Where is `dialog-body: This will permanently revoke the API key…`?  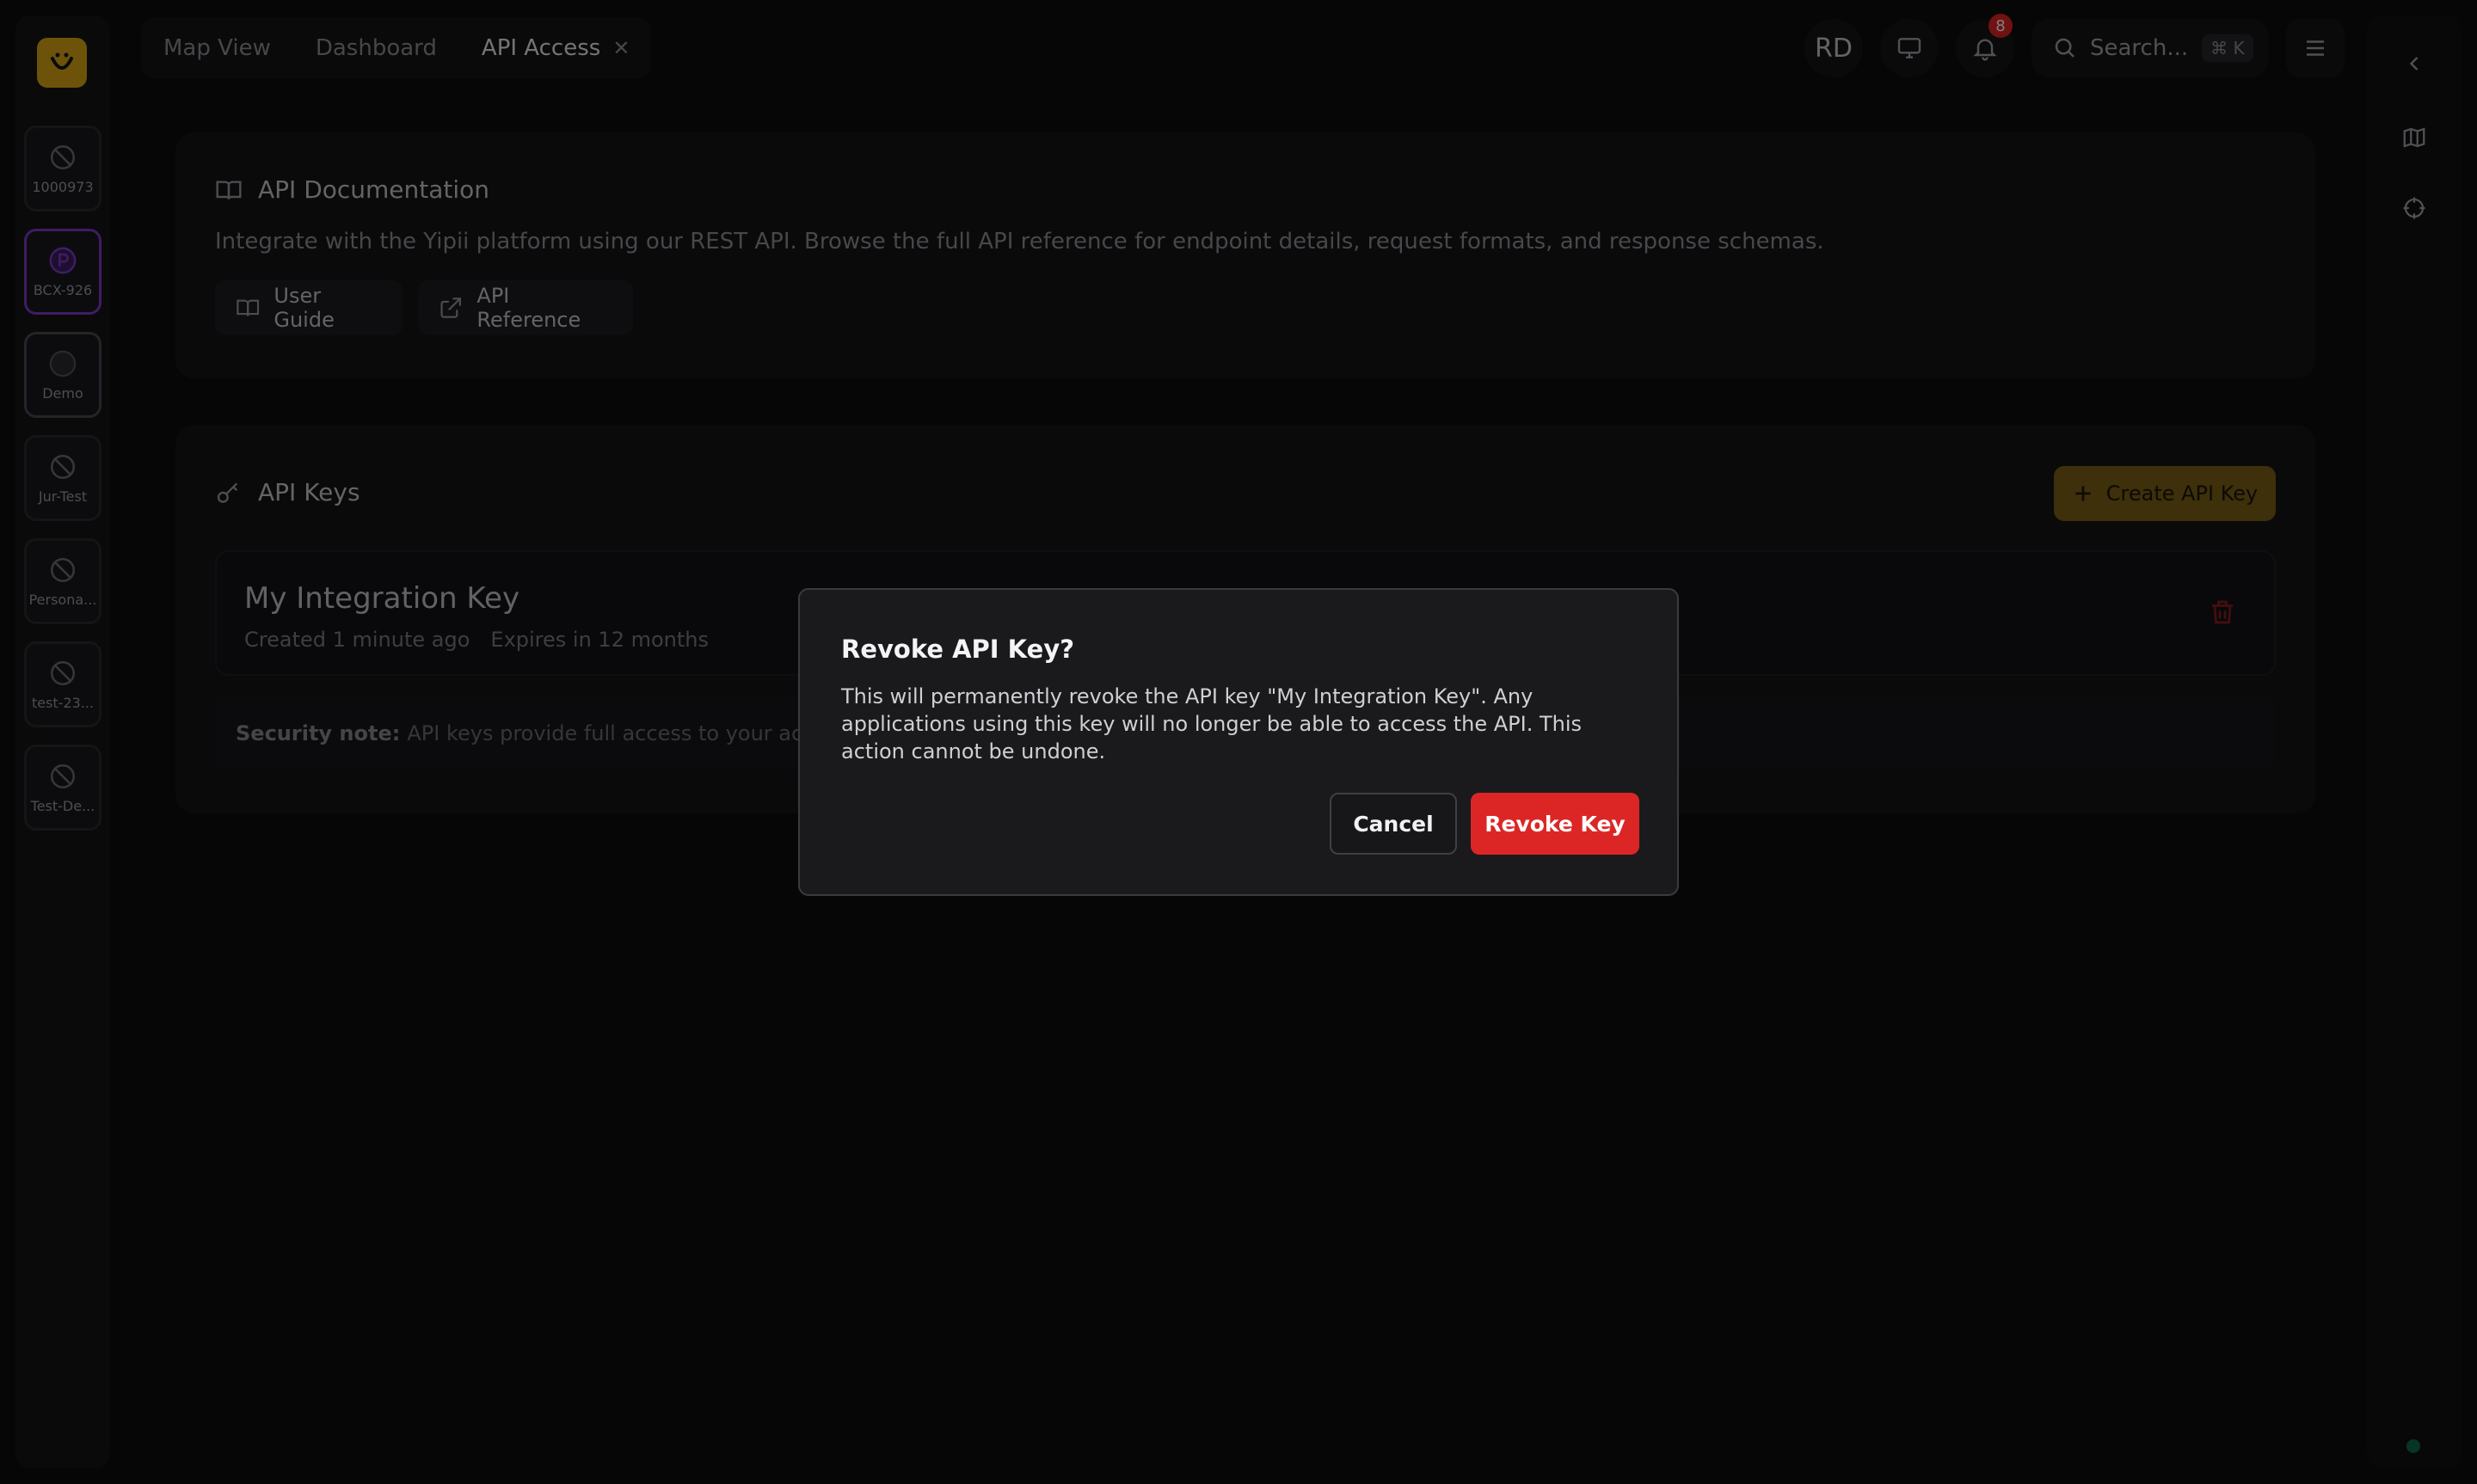
dialog-body: This will permanently revoke the API key… is located at coordinates (1212, 723).